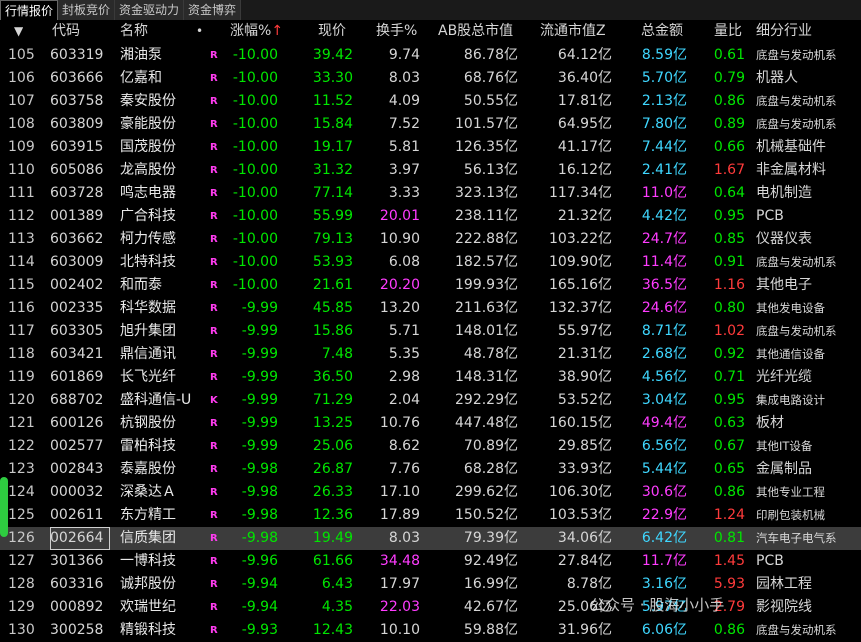  Describe the element at coordinates (4, 507) in the screenshot. I see `scrollbar-thumb` at that location.